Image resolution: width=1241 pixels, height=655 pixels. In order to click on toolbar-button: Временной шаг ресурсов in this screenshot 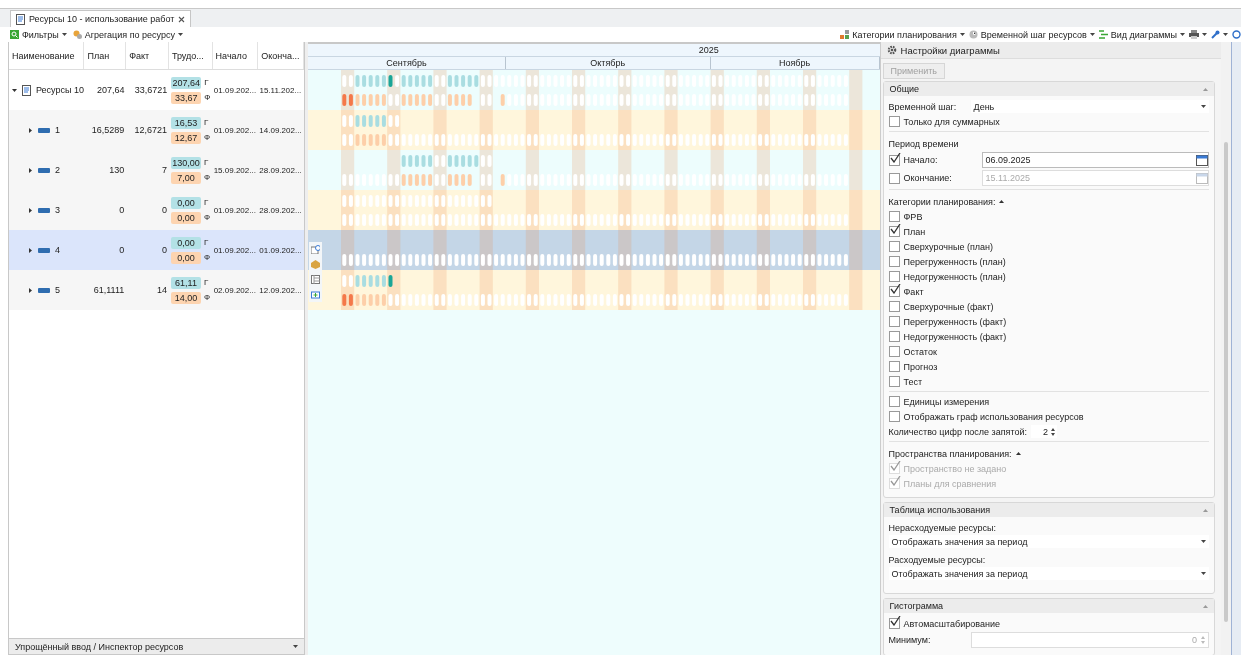, I will do `click(1031, 34)`.